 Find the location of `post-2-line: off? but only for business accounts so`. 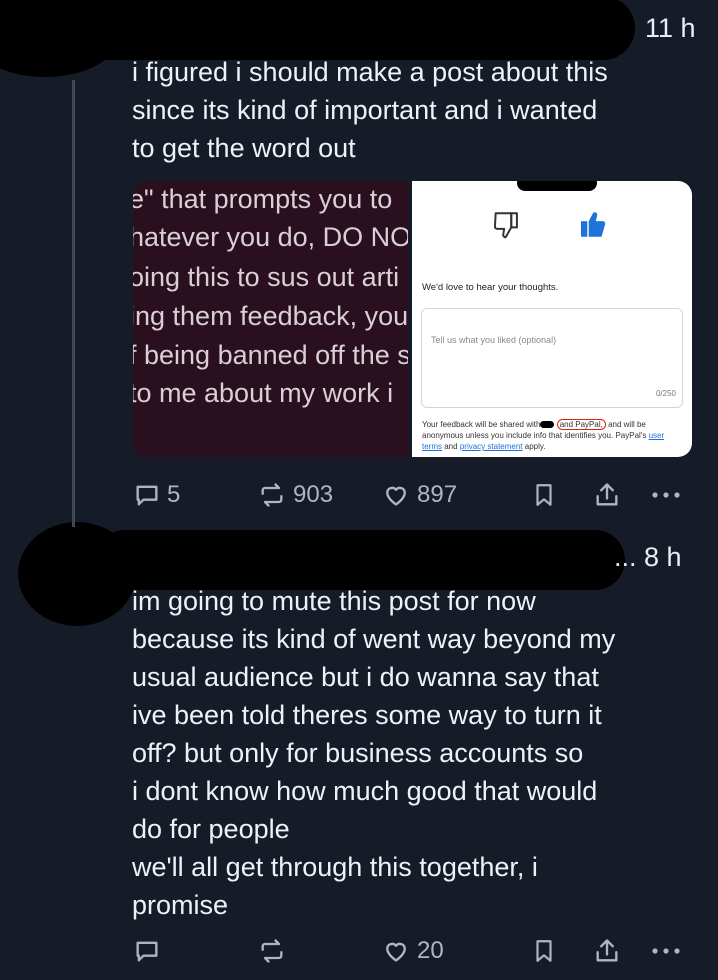

post-2-line: off? but only for business accounts so is located at coordinates (358, 753).